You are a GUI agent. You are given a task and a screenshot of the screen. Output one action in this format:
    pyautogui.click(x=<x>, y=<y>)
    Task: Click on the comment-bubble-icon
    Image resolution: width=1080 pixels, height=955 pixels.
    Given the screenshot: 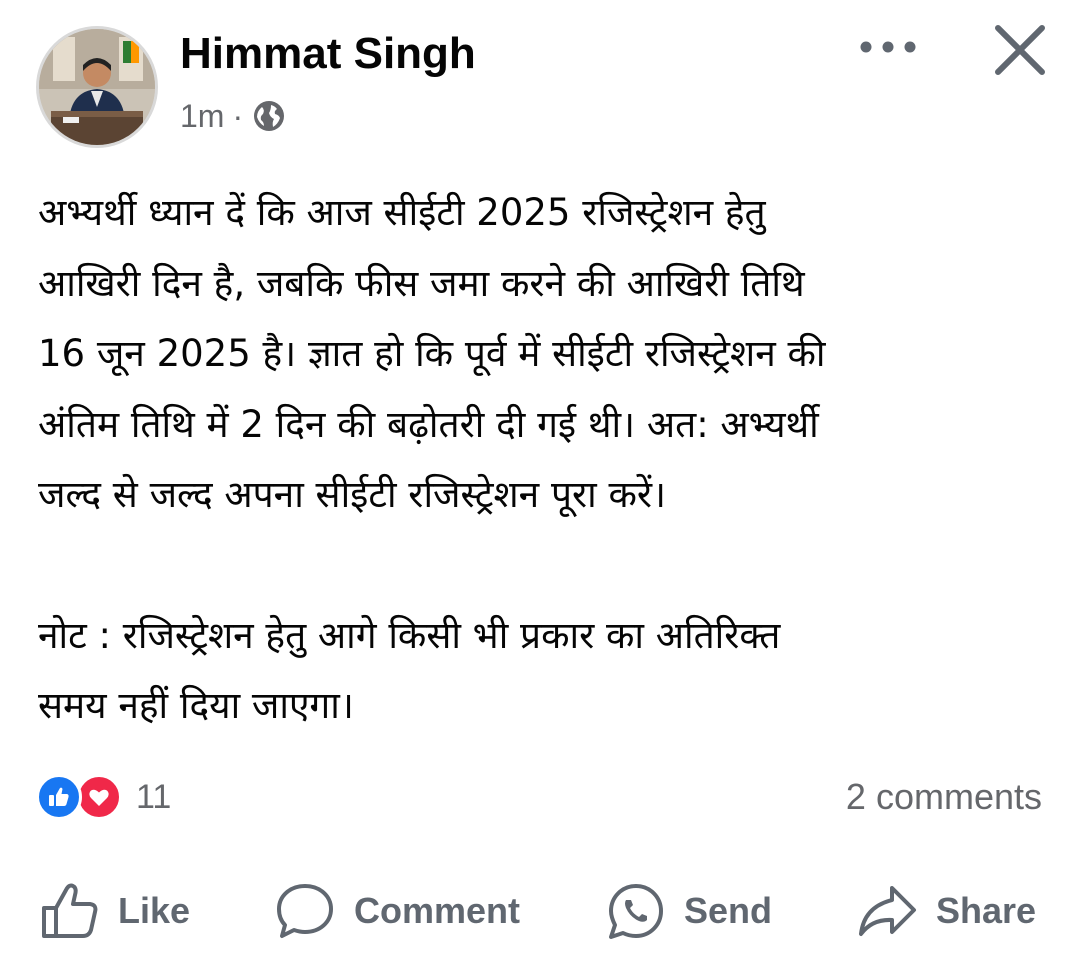 What is the action you would take?
    pyautogui.click(x=305, y=911)
    